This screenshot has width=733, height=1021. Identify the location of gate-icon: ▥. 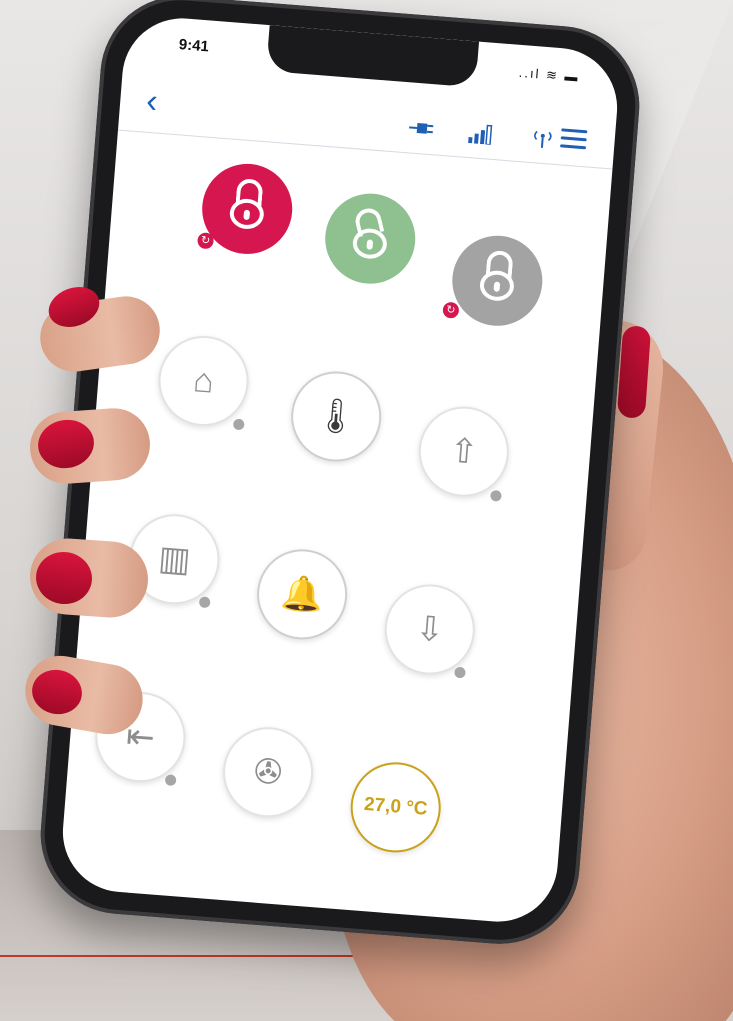
(174, 559).